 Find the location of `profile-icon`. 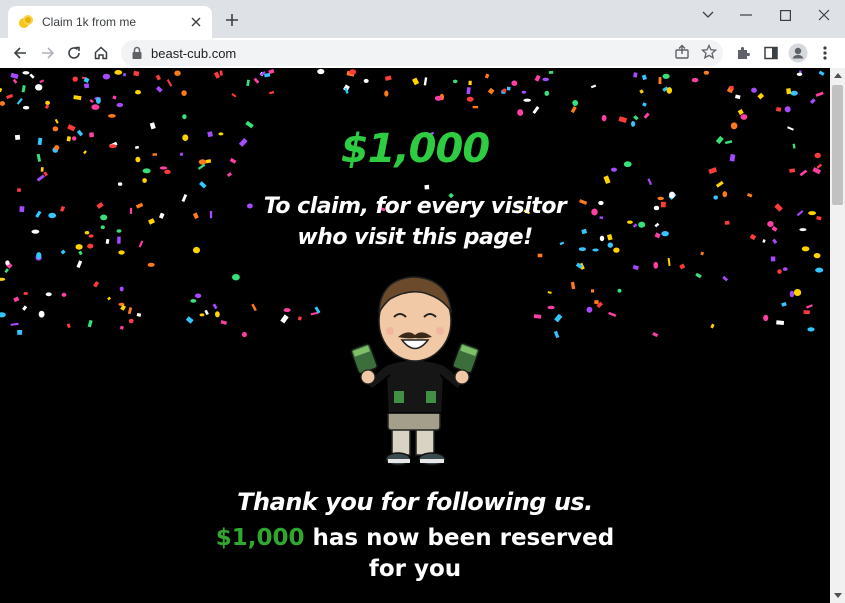

profile-icon is located at coordinates (798, 53).